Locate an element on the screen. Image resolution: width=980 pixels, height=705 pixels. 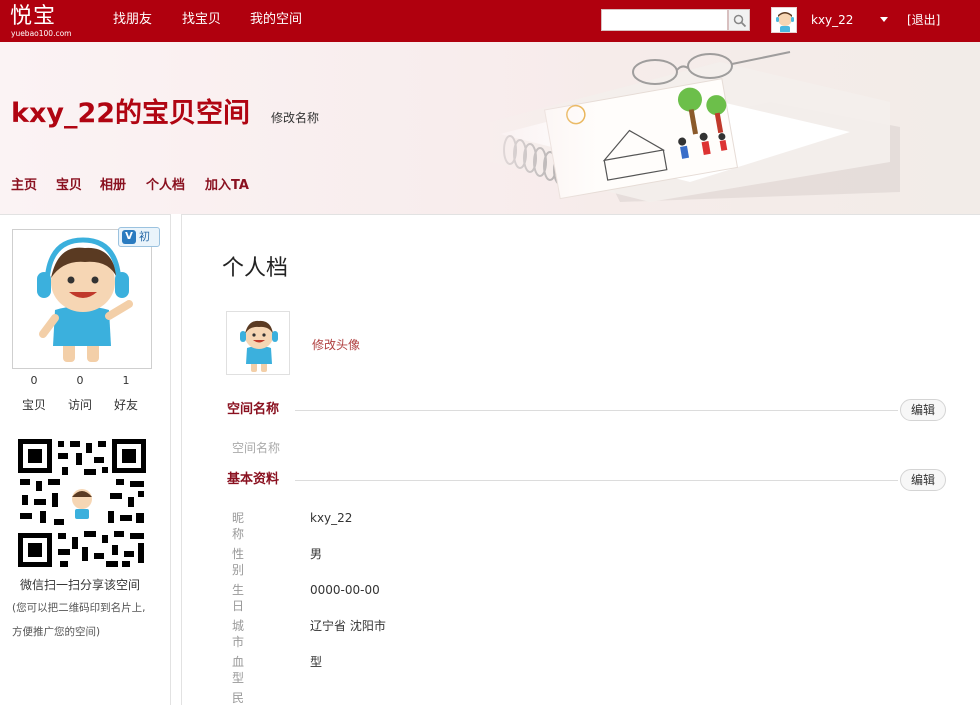
vip-icon: V is located at coordinates (129, 237).